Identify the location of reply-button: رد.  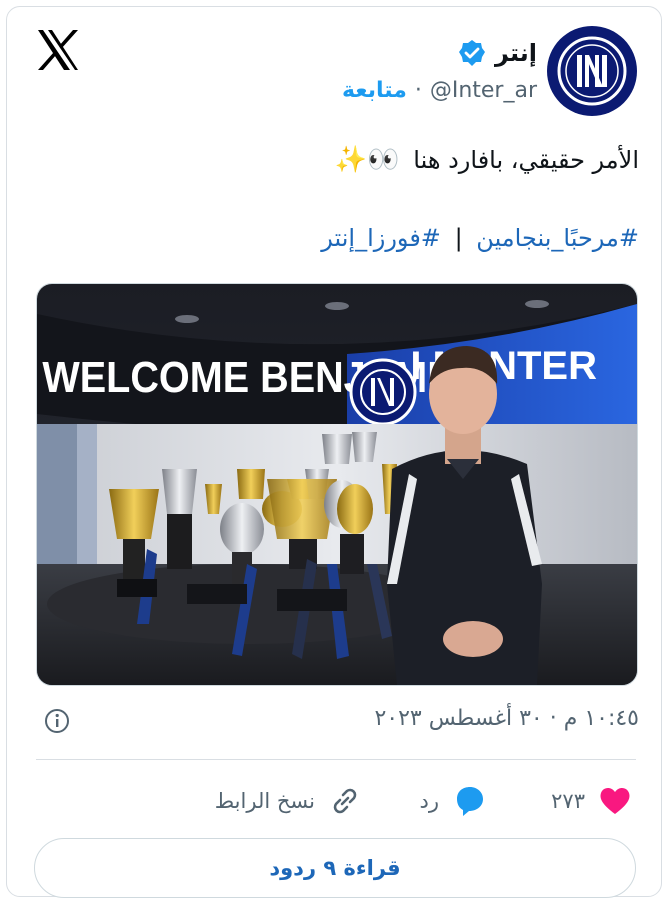
(454, 801).